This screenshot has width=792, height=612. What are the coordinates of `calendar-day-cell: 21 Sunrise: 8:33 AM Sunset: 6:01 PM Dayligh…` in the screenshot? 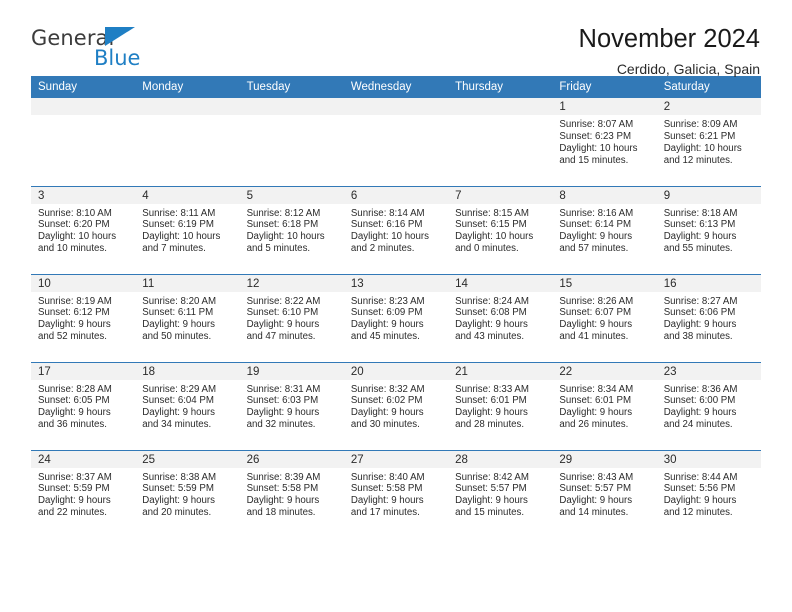 It's located at (500, 405).